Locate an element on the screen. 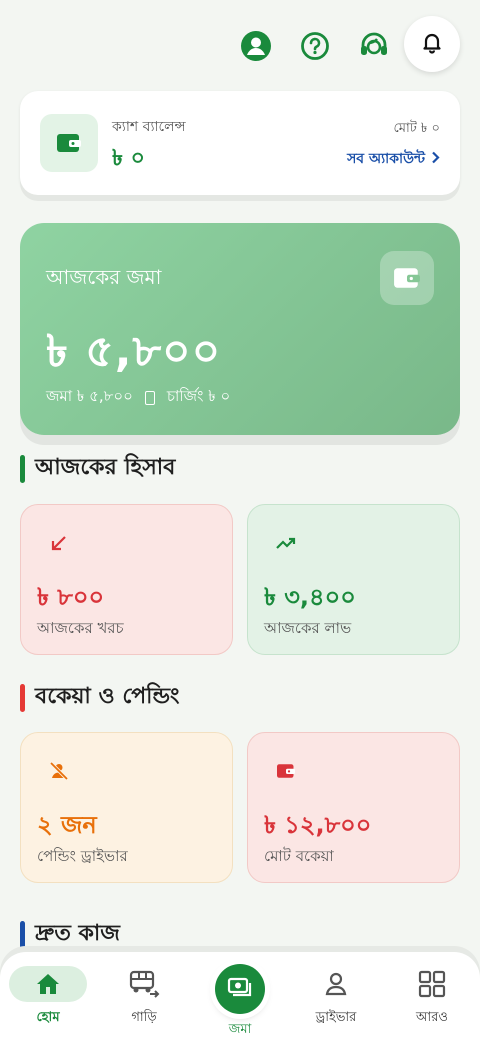 This screenshot has width=480, height=1040. all-accounts-link: সব অ্যাকাউন্ট is located at coordinates (393, 159).